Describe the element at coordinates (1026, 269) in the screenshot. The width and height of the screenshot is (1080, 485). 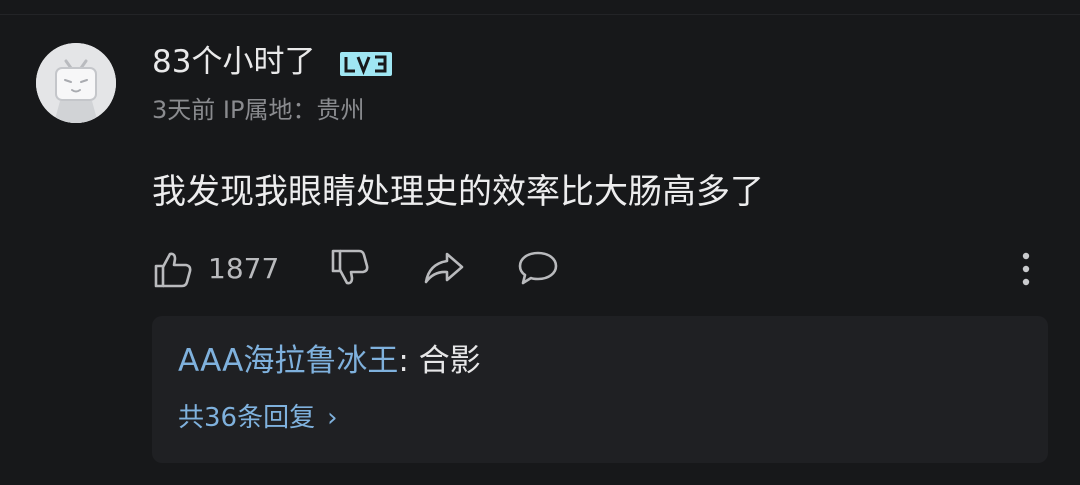
I see `more-icon` at that location.